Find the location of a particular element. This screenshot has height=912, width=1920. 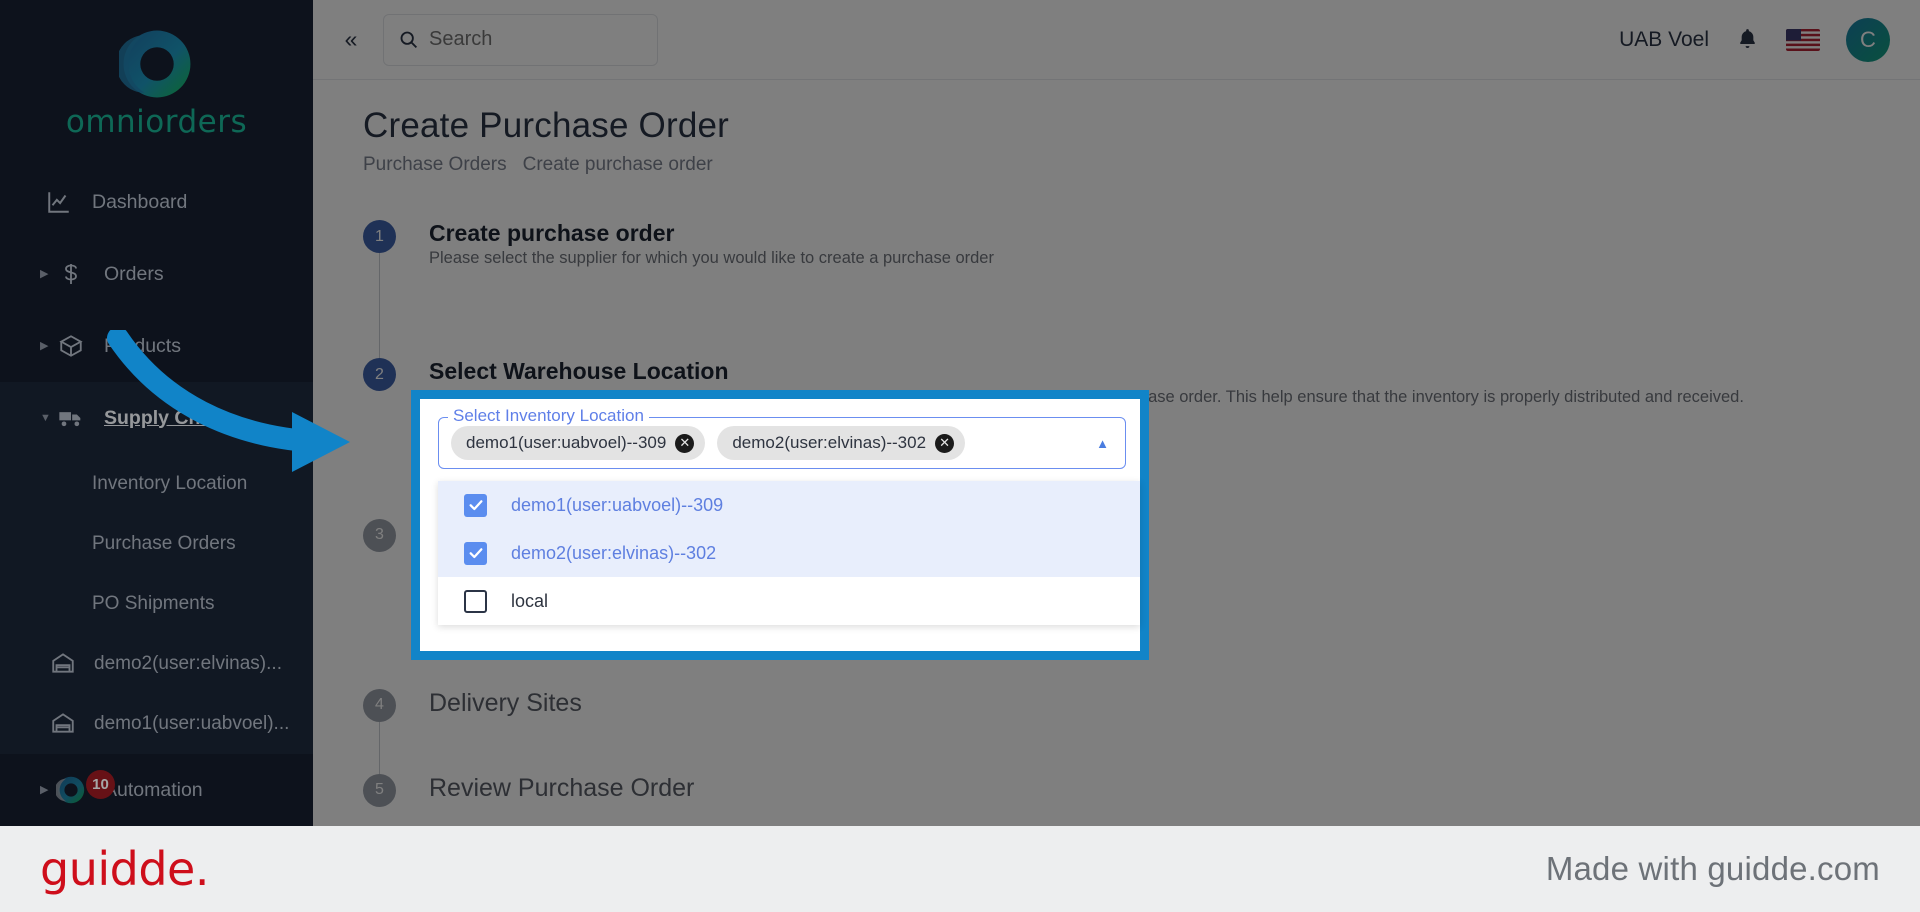

sidebar-item-label: Automation is located at coordinates (153, 789).